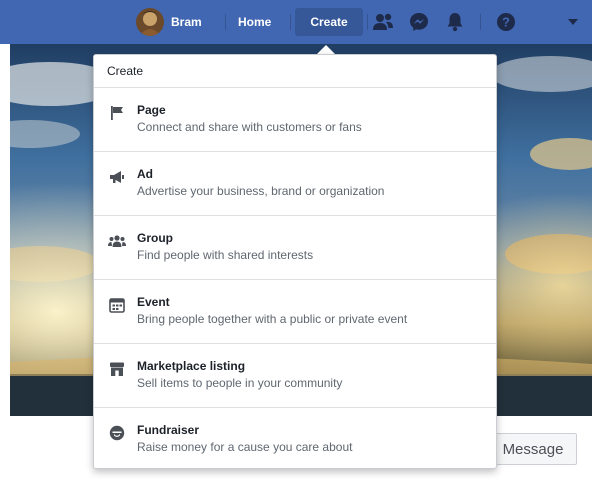  What do you see at coordinates (145, 174) in the screenshot?
I see `menu-item-title: Ad` at bounding box center [145, 174].